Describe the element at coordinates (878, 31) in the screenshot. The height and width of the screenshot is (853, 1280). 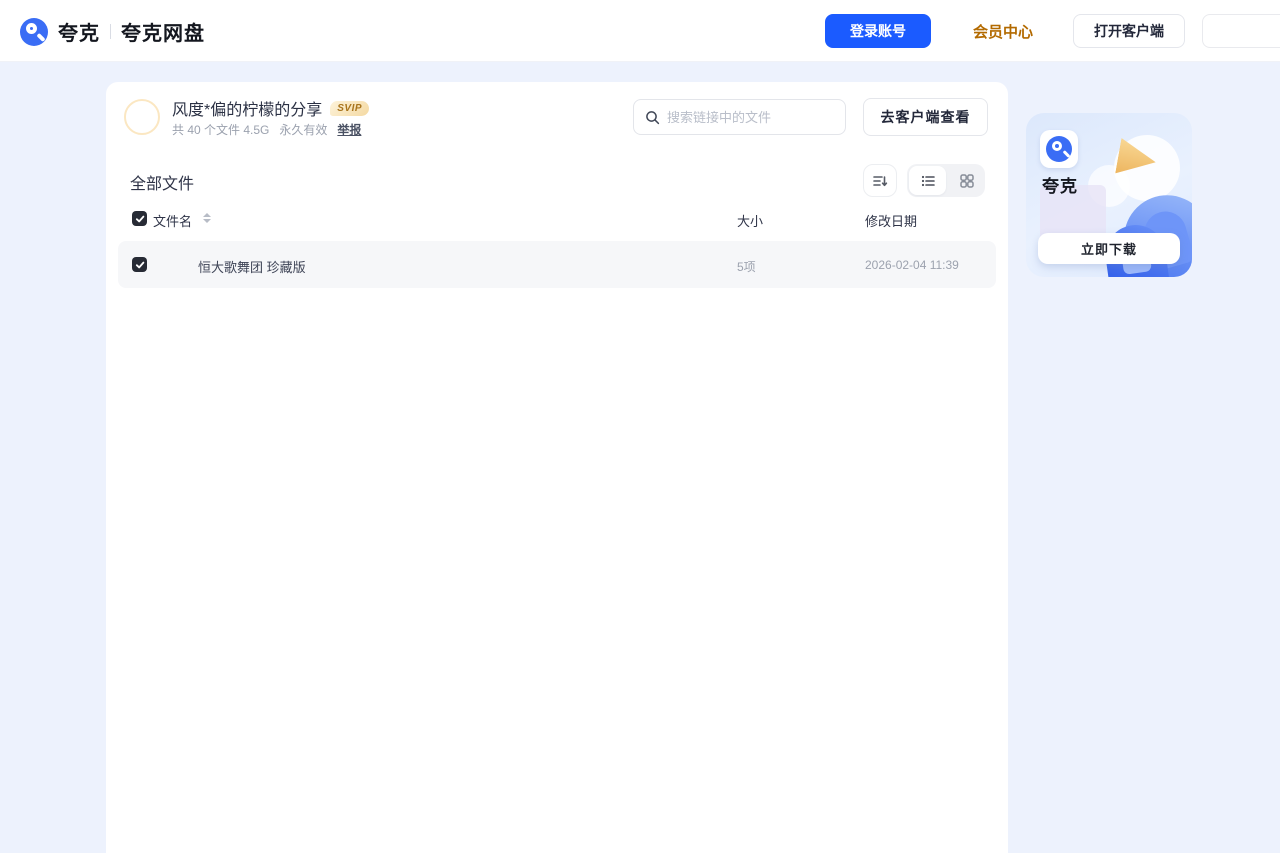
I see `login-button: 登录账号` at that location.